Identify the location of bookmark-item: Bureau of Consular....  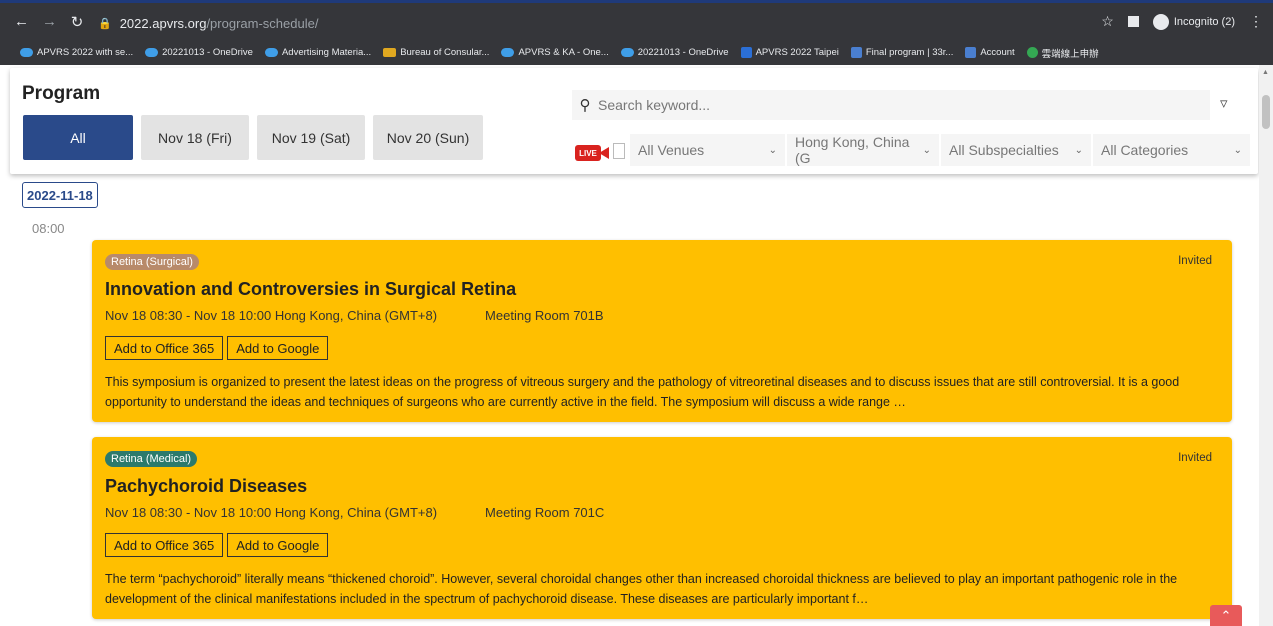
(436, 52).